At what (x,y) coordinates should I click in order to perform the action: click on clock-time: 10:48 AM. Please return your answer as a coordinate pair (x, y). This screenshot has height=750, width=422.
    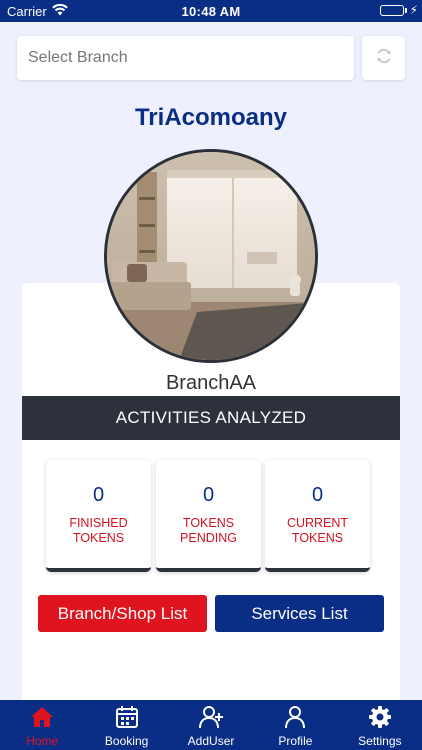
    Looking at the image, I should click on (211, 11).